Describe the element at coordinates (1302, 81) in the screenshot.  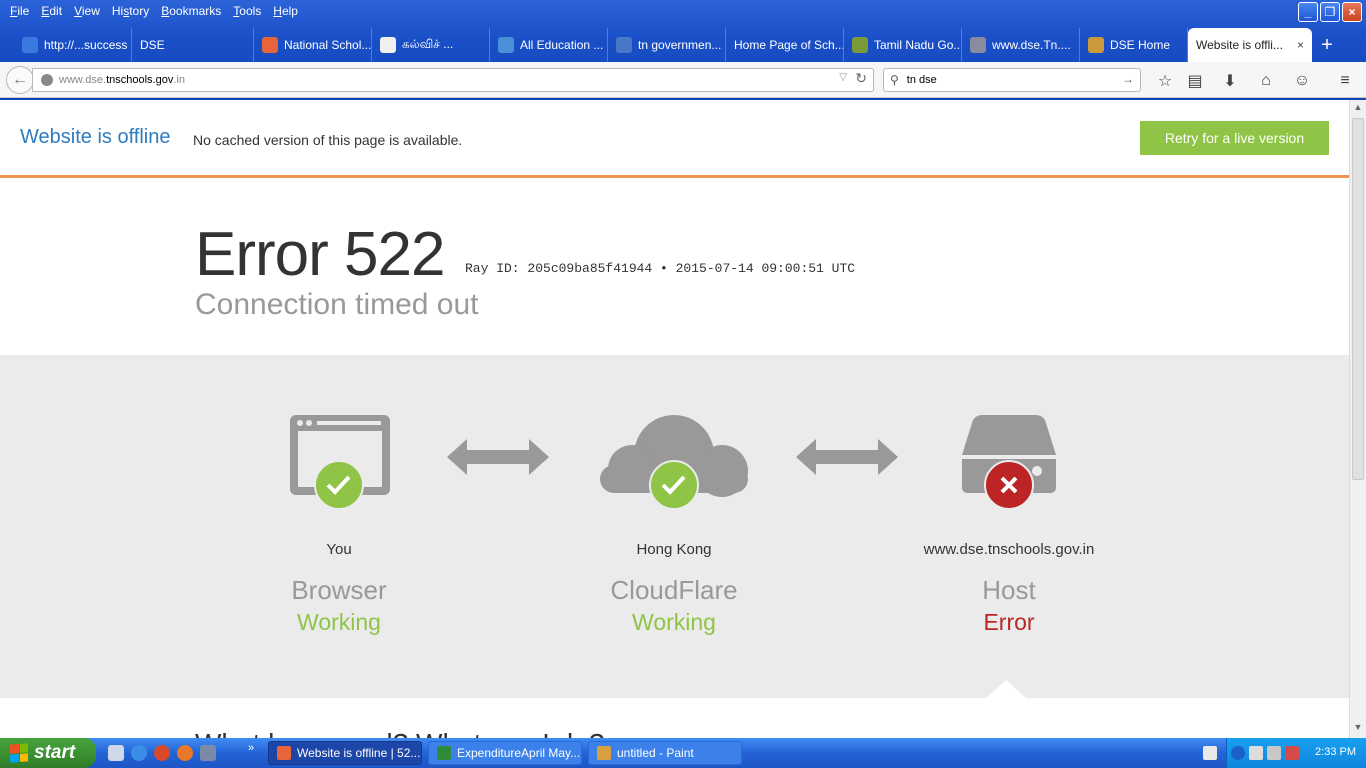
I see `feedback-smiley-icon: ☺` at that location.